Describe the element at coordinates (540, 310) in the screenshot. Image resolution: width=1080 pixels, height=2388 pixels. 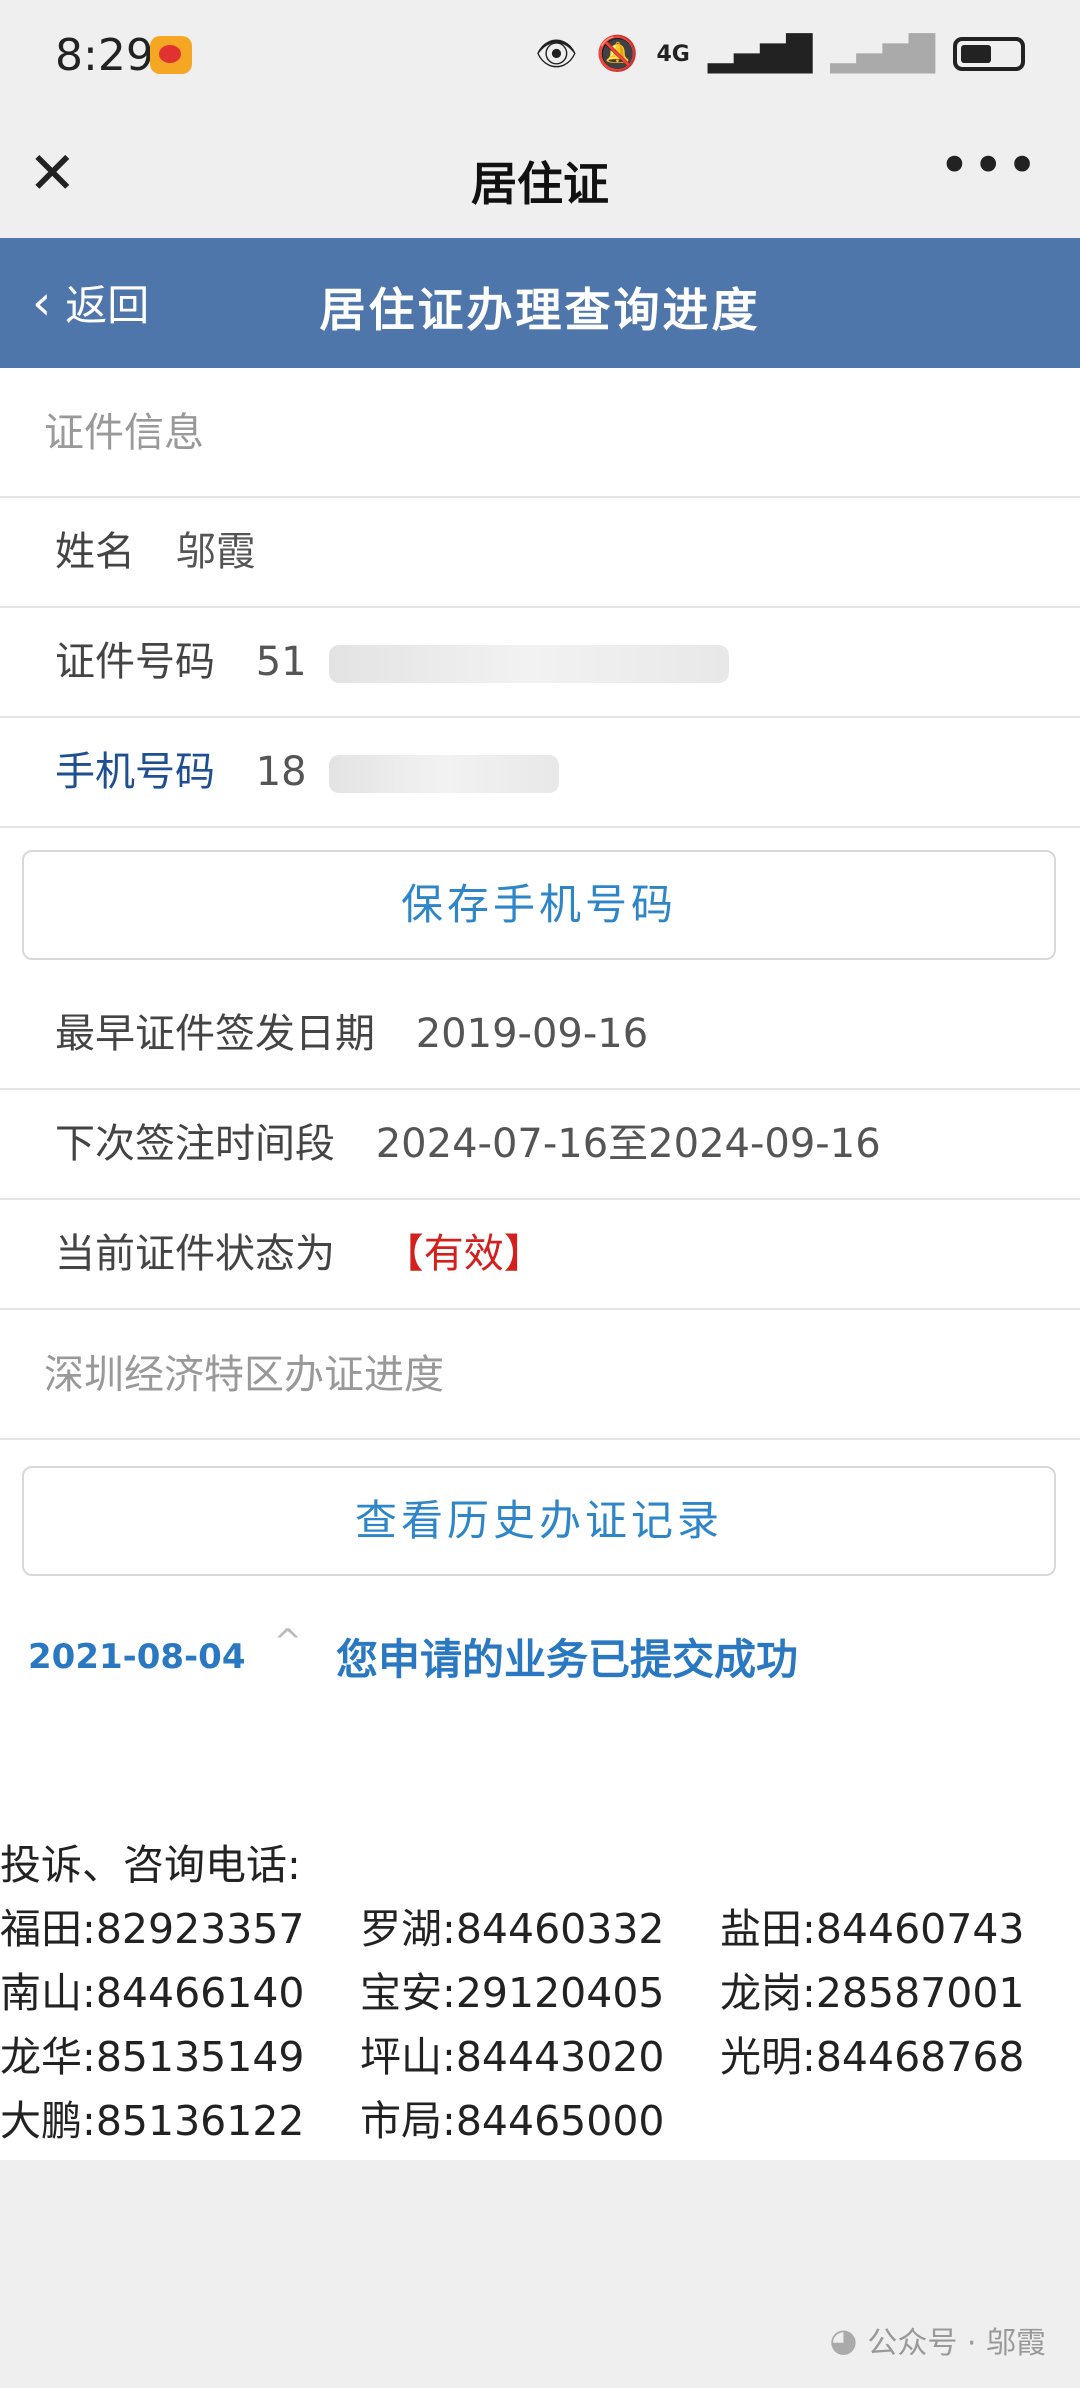
I see `page-title: 居住证办理查询进度` at that location.